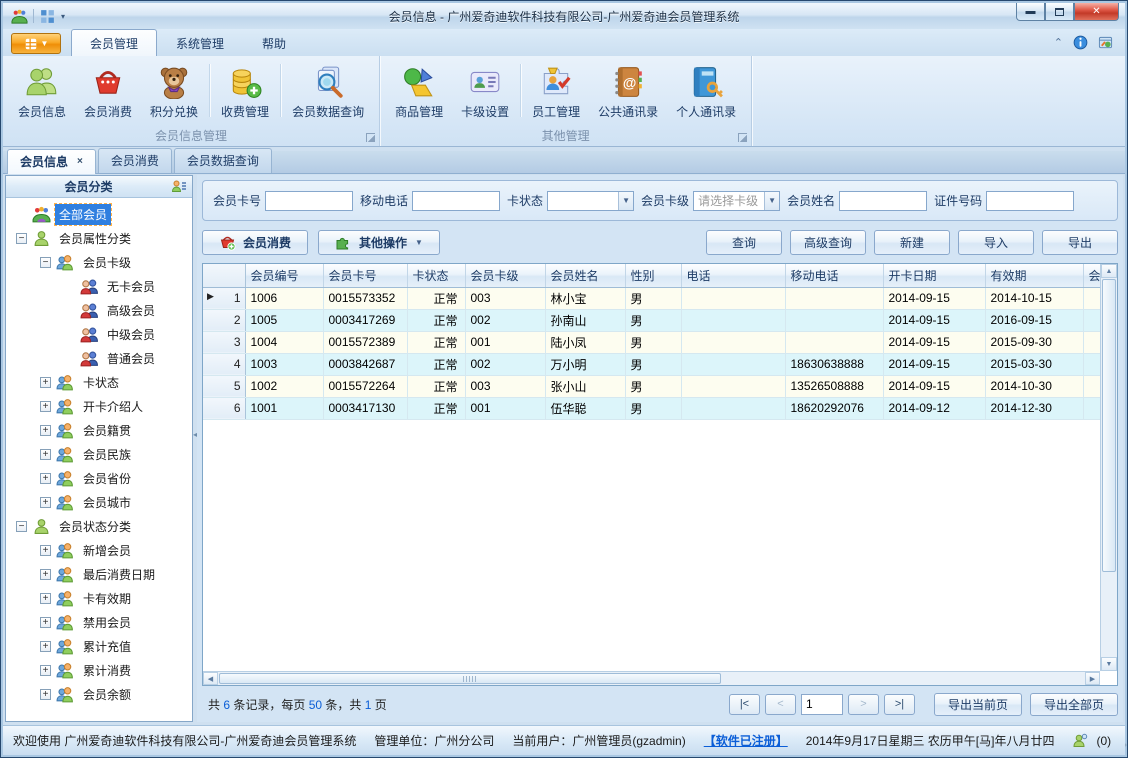 This screenshot has height=758, width=1128. I want to click on export-all-pages-button: 导出全部页, so click(1073, 704).